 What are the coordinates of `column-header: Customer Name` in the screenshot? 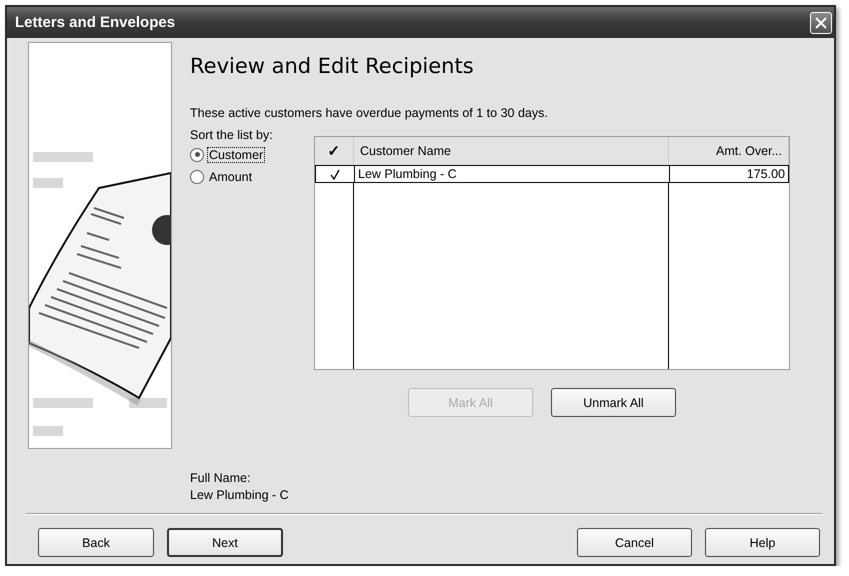 It's located at (511, 151).